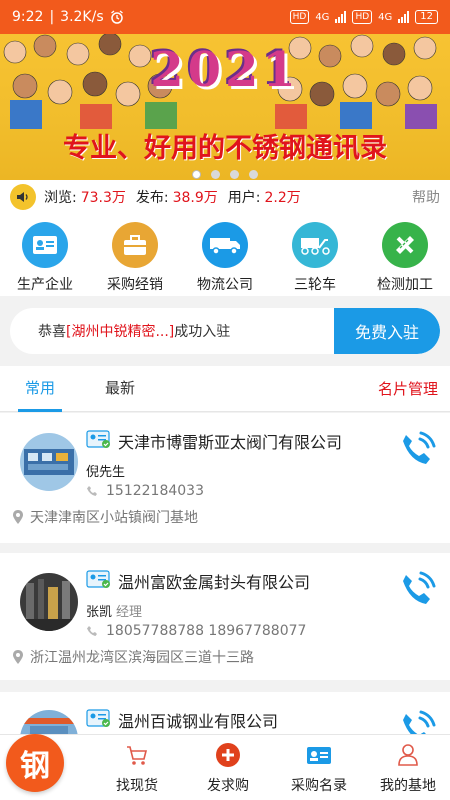  I want to click on category-purchasing: 采购经销, so click(135, 259).